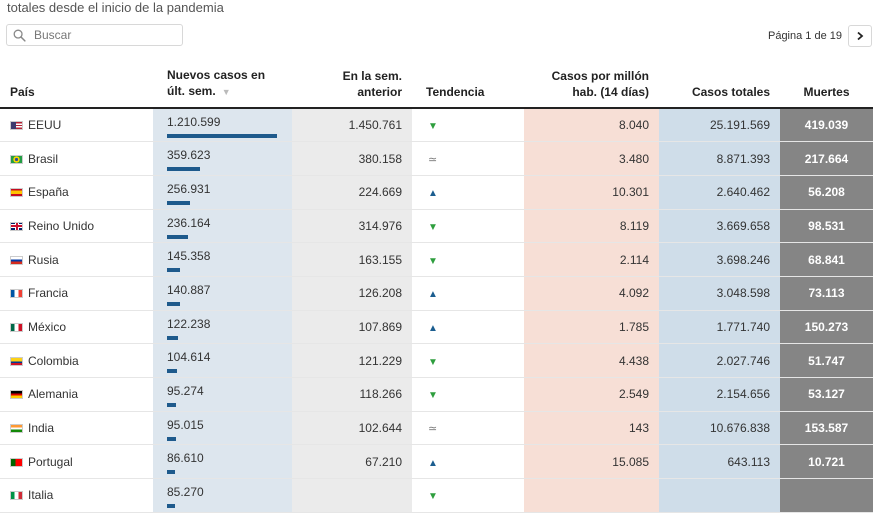 This screenshot has width=880, height=513. I want to click on new-cases-value: 256.931, so click(189, 188).